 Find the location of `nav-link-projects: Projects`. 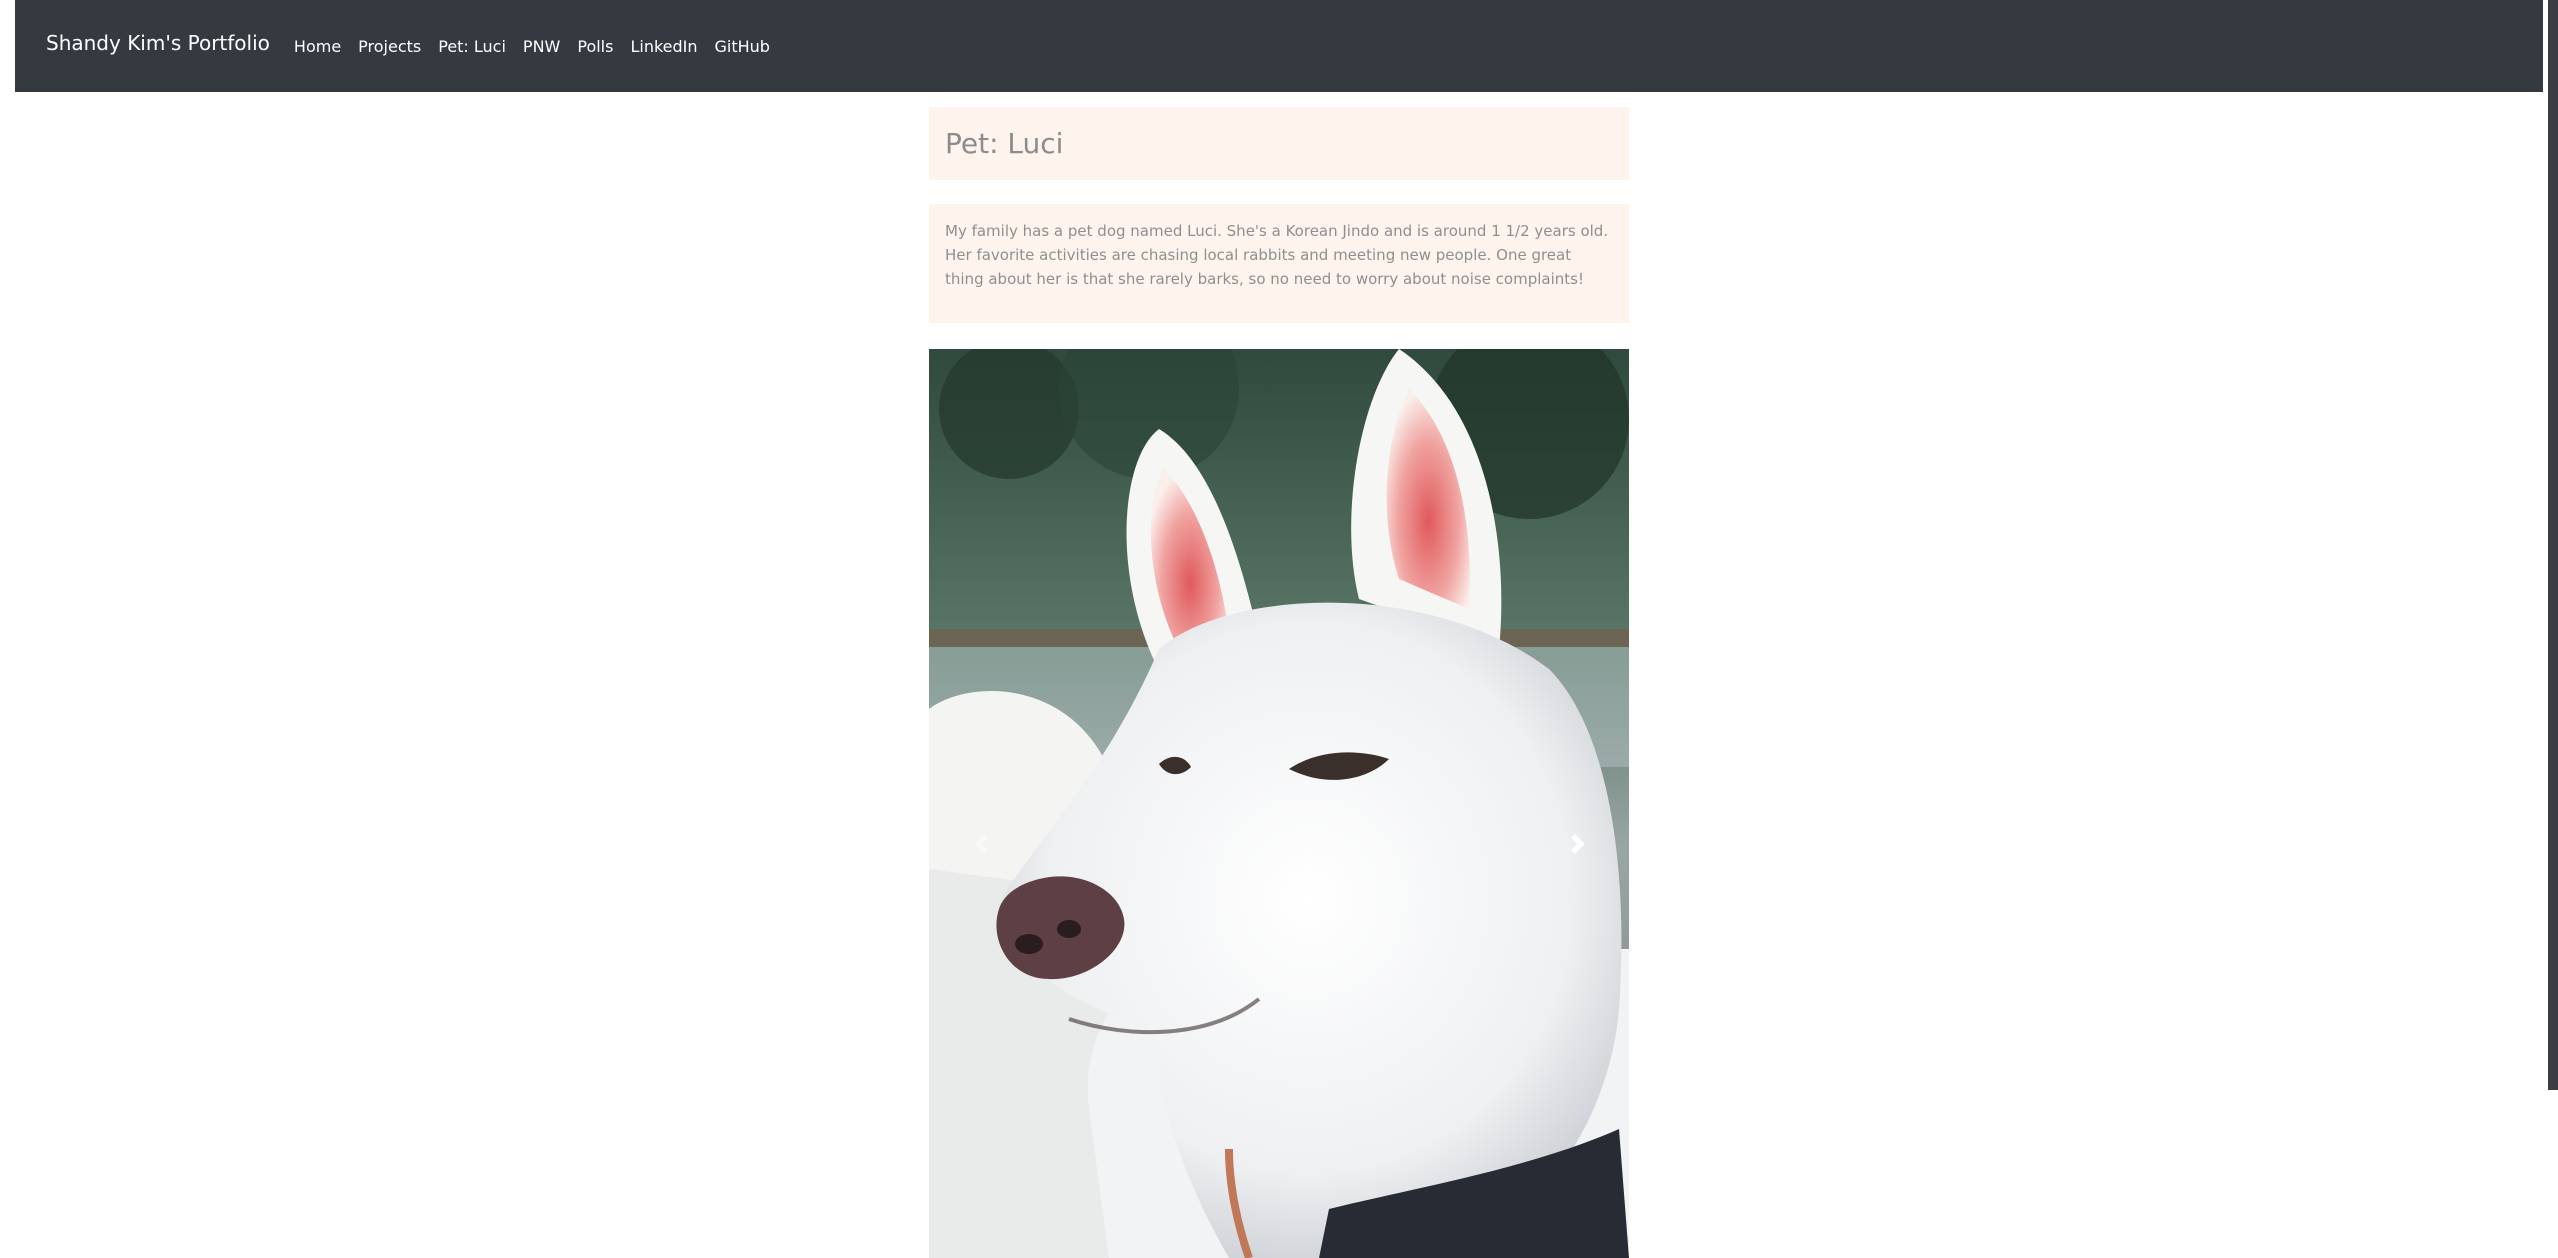

nav-link-projects: Projects is located at coordinates (389, 46).